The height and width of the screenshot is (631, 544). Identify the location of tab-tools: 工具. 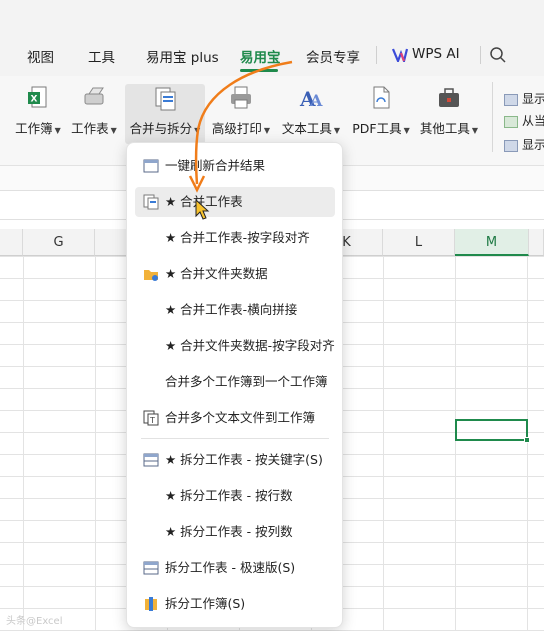
(101, 56).